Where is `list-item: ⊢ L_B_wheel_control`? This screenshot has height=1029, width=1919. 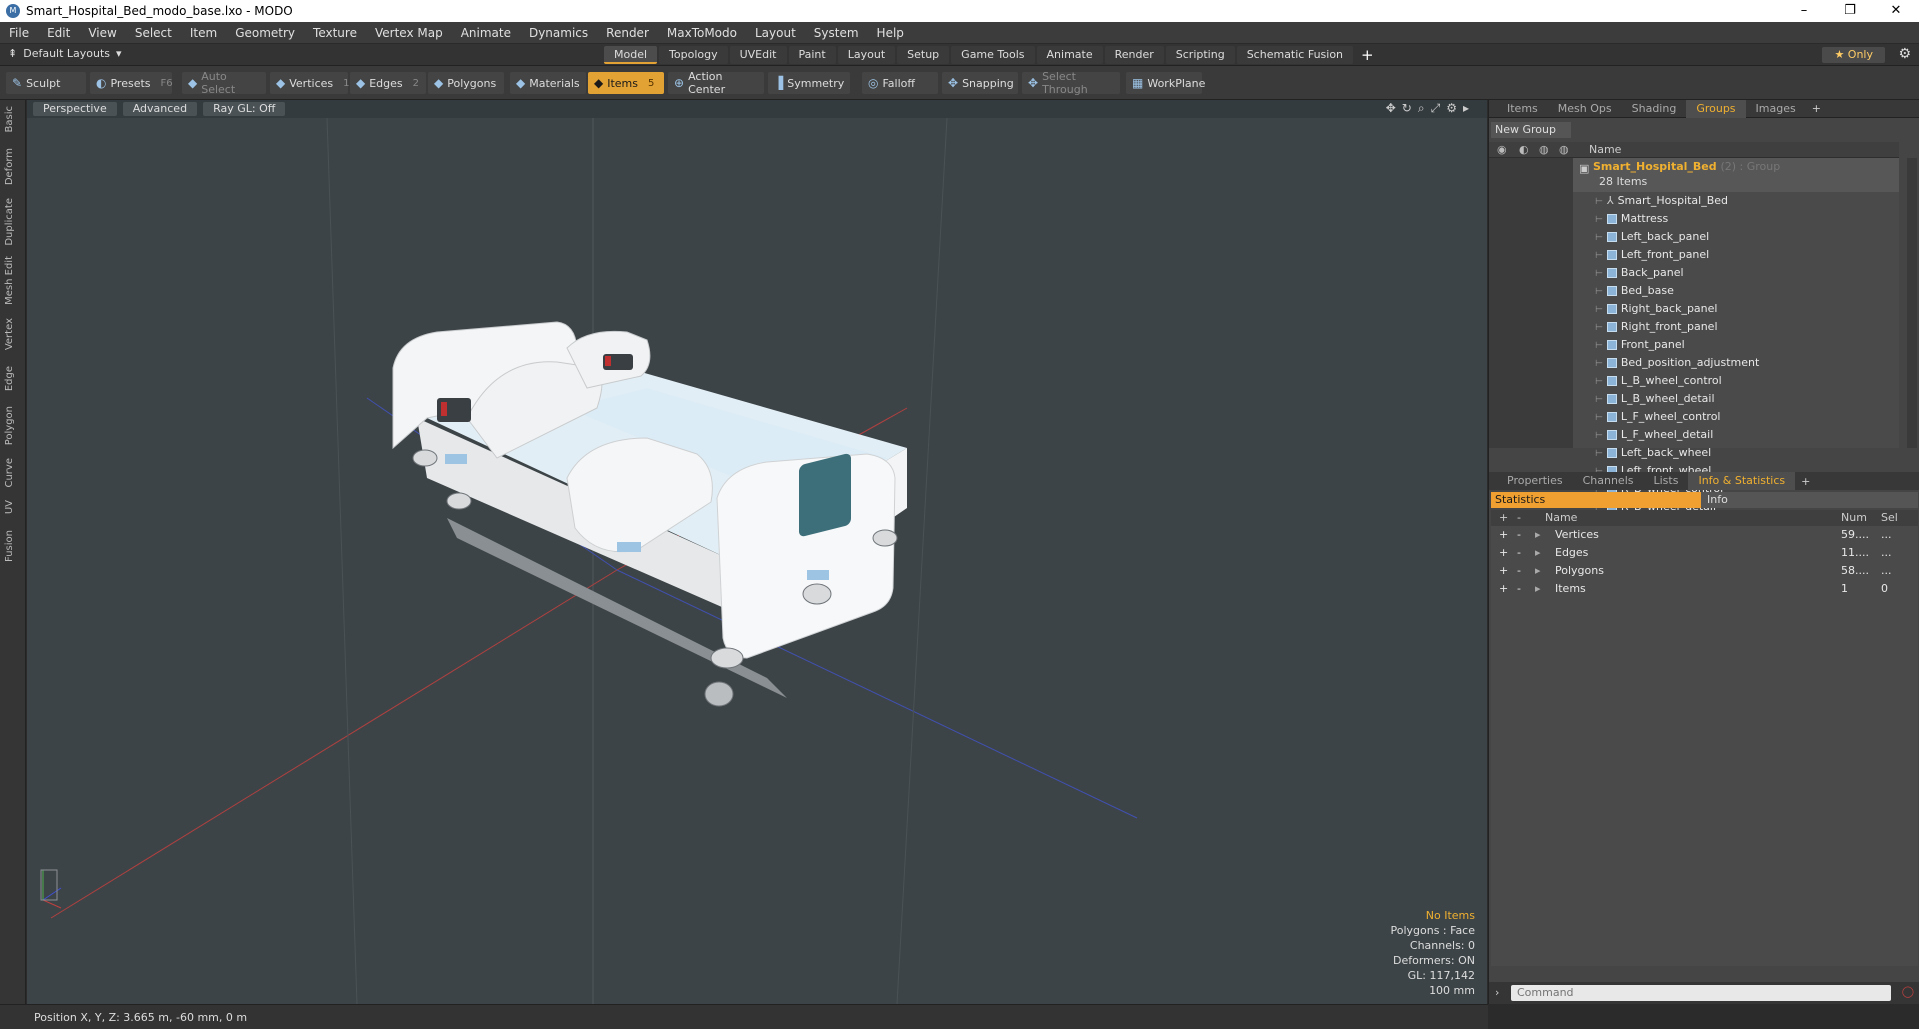
list-item: ⊢ L_B_wheel_control is located at coordinates (1736, 381).